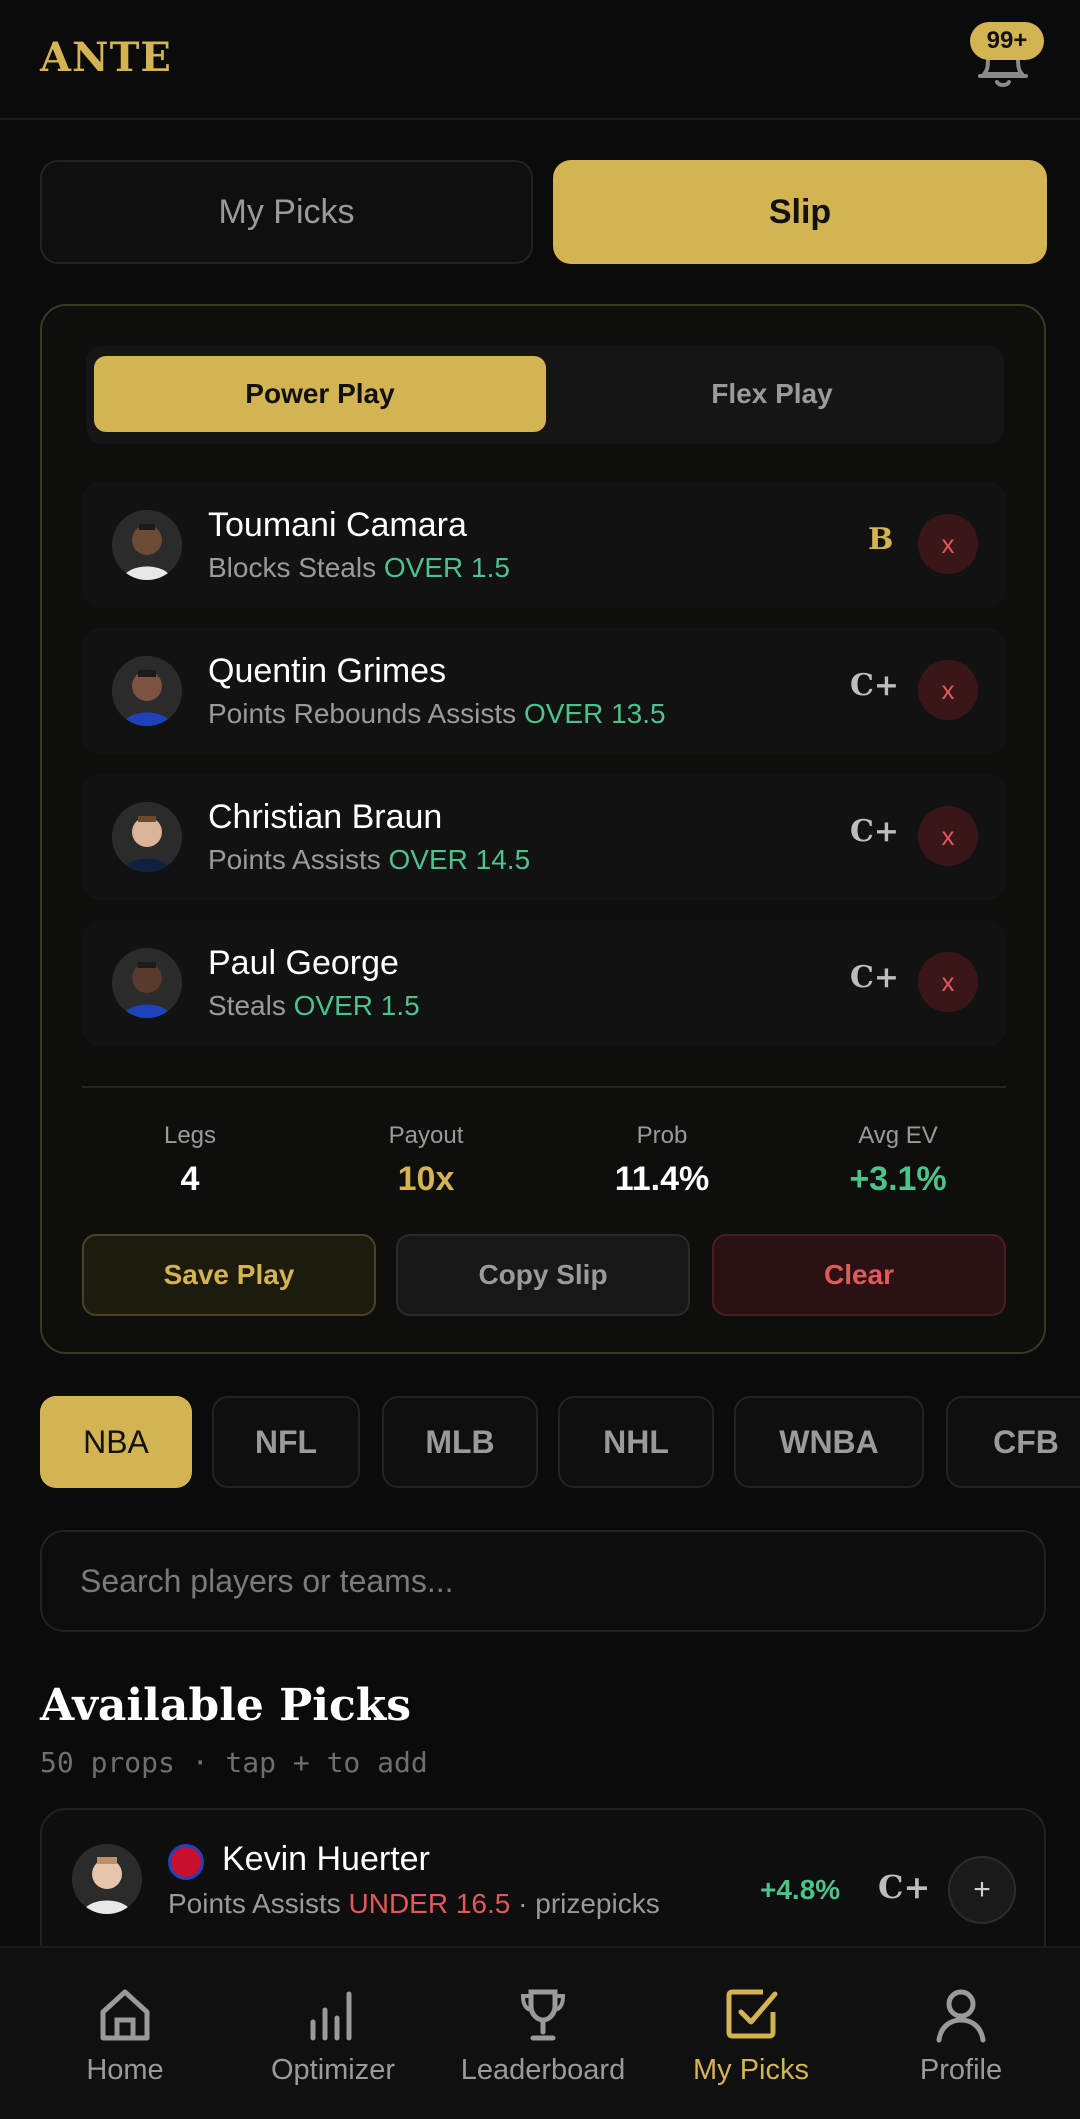 This screenshot has height=2119, width=1080. What do you see at coordinates (1013, 1442) in the screenshot?
I see `league-chip-cfb: CFB` at bounding box center [1013, 1442].